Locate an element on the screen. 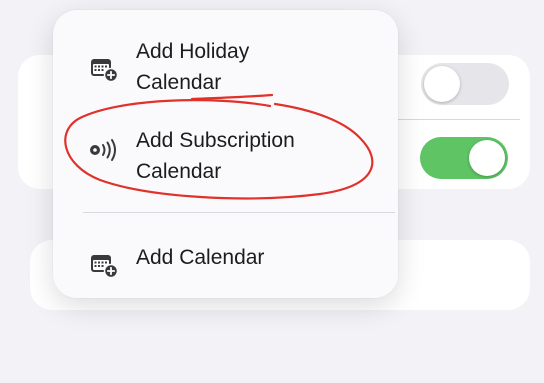 This screenshot has width=544, height=383. background-row-divider is located at coordinates (457, 119).